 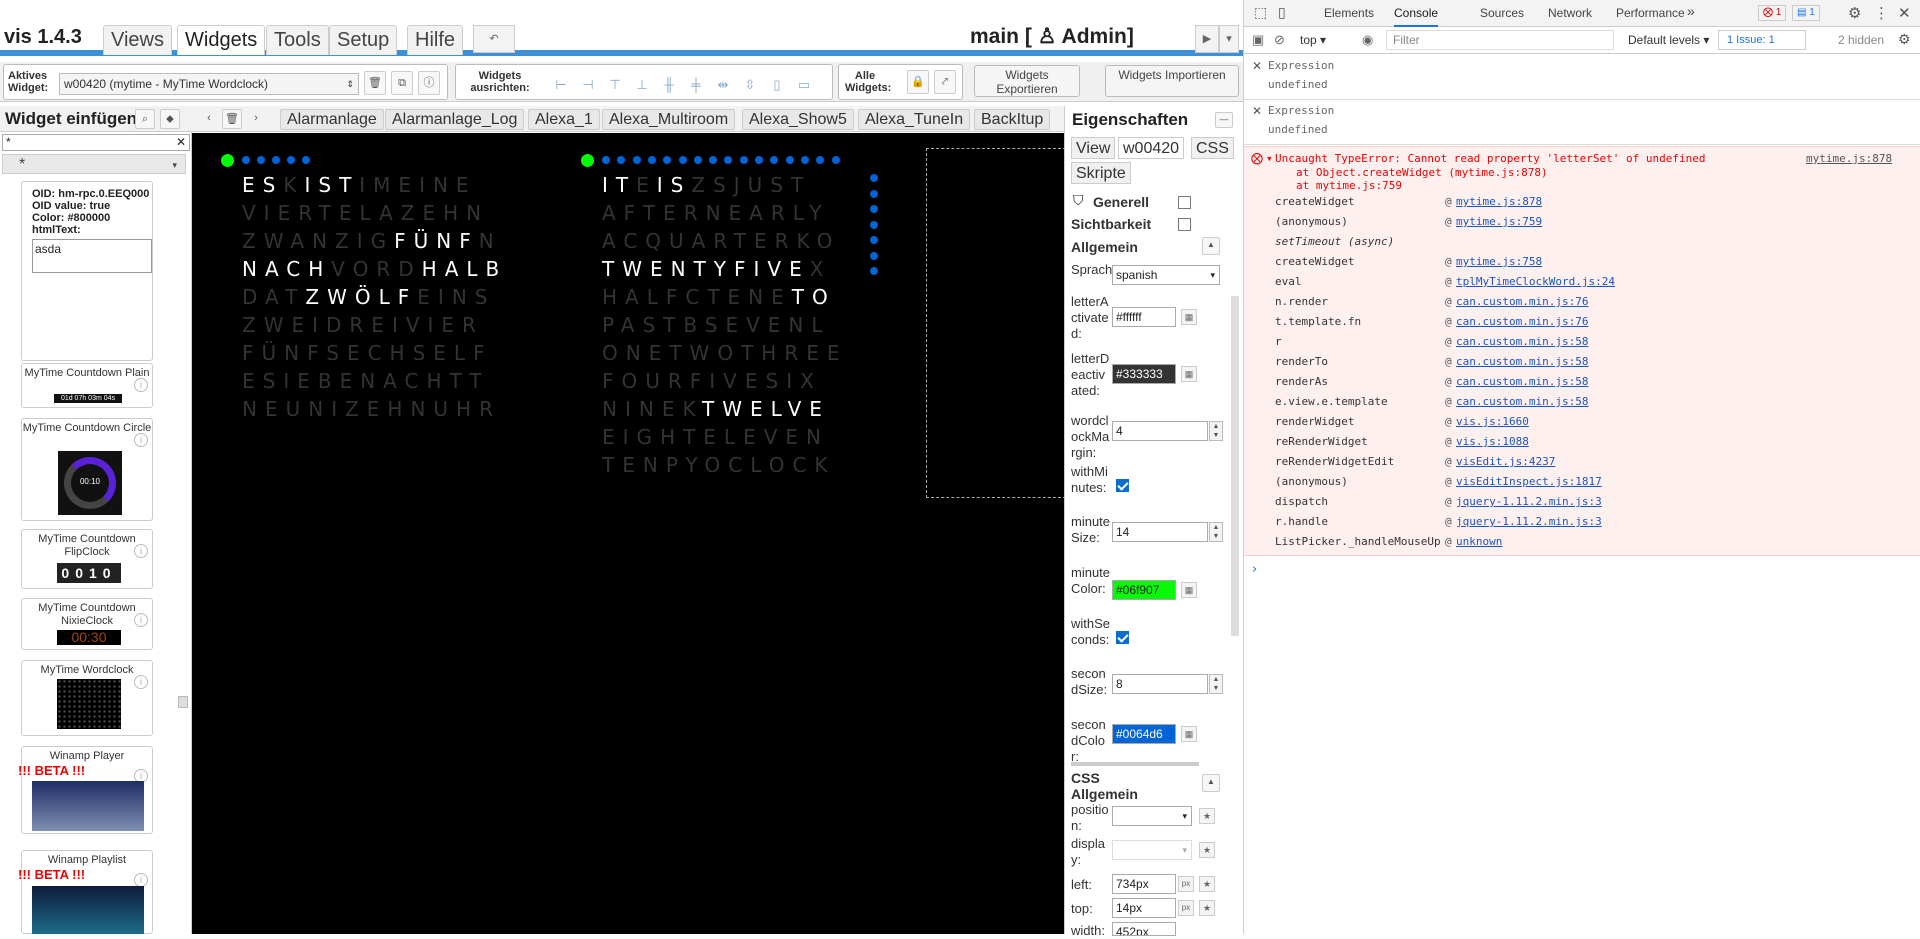 I want to click on settings-icon: ⚙, so click(x=1854, y=13).